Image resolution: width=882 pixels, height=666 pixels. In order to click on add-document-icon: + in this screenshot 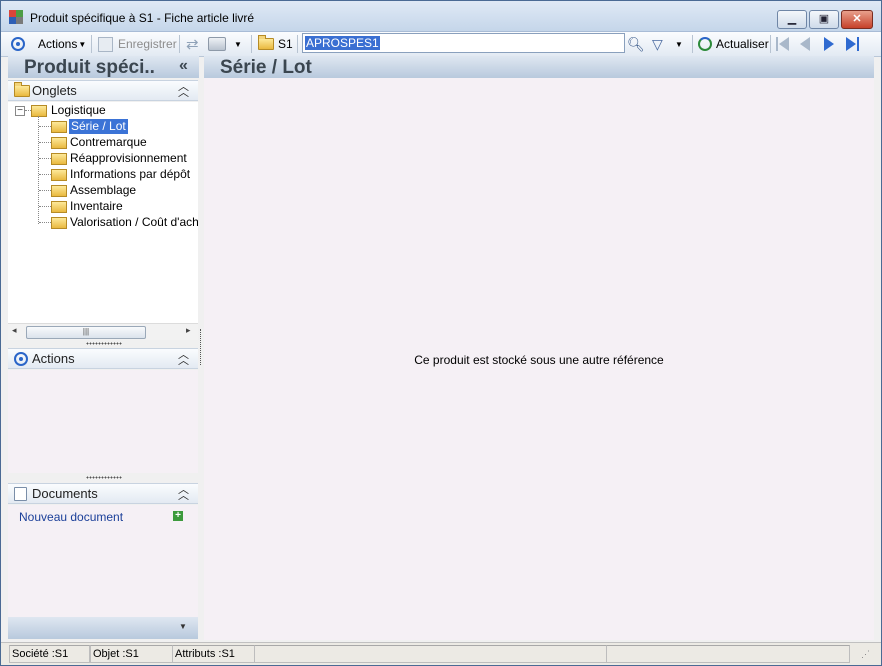, I will do `click(178, 516)`.